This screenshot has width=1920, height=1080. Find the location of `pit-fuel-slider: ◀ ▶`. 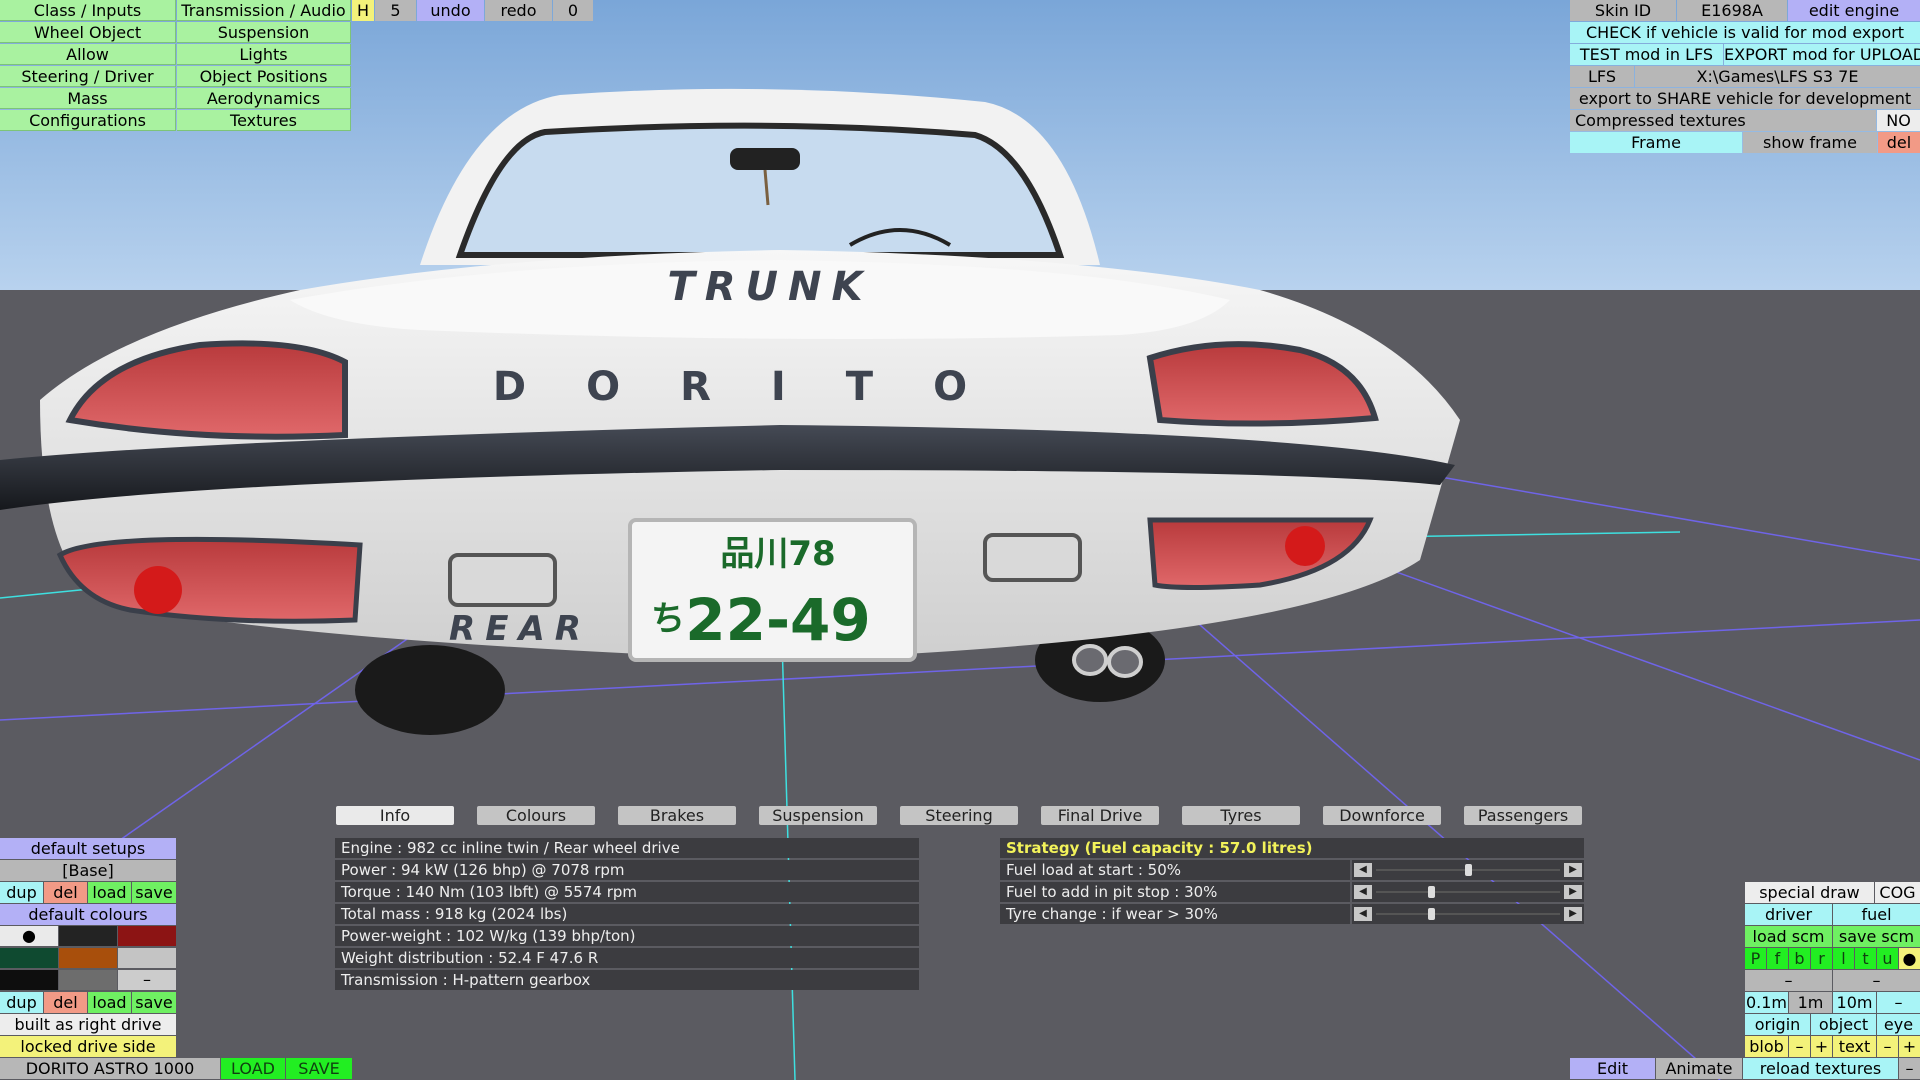

pit-fuel-slider: ◀ ▶ is located at coordinates (1468, 892).